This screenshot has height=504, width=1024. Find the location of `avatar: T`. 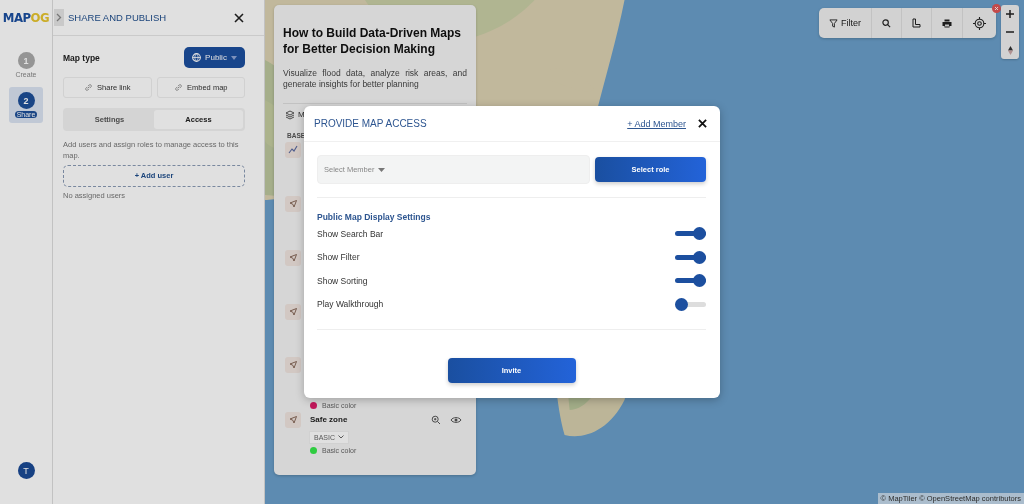

avatar: T is located at coordinates (26, 470).